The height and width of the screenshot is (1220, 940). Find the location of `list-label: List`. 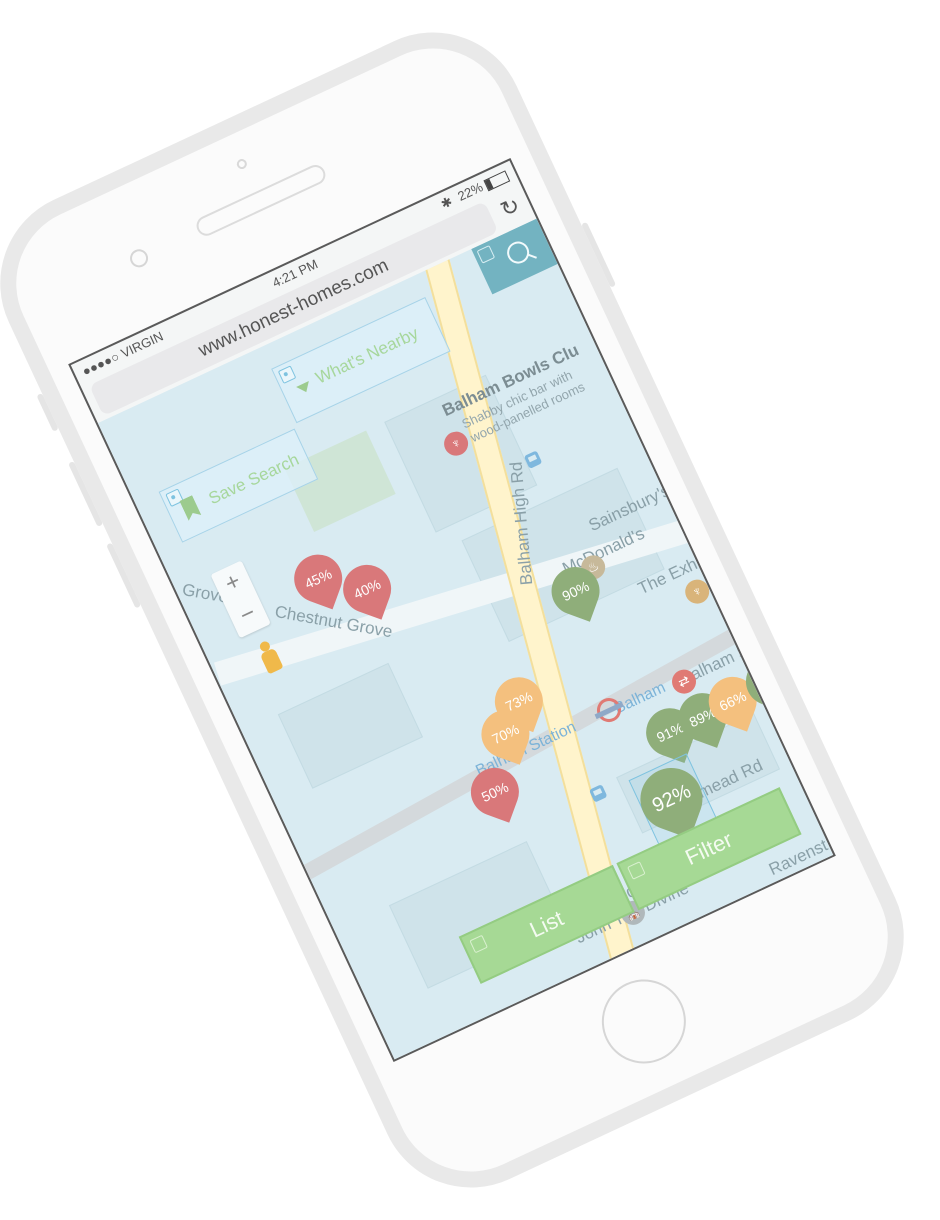

list-label: List is located at coordinates (546, 924).